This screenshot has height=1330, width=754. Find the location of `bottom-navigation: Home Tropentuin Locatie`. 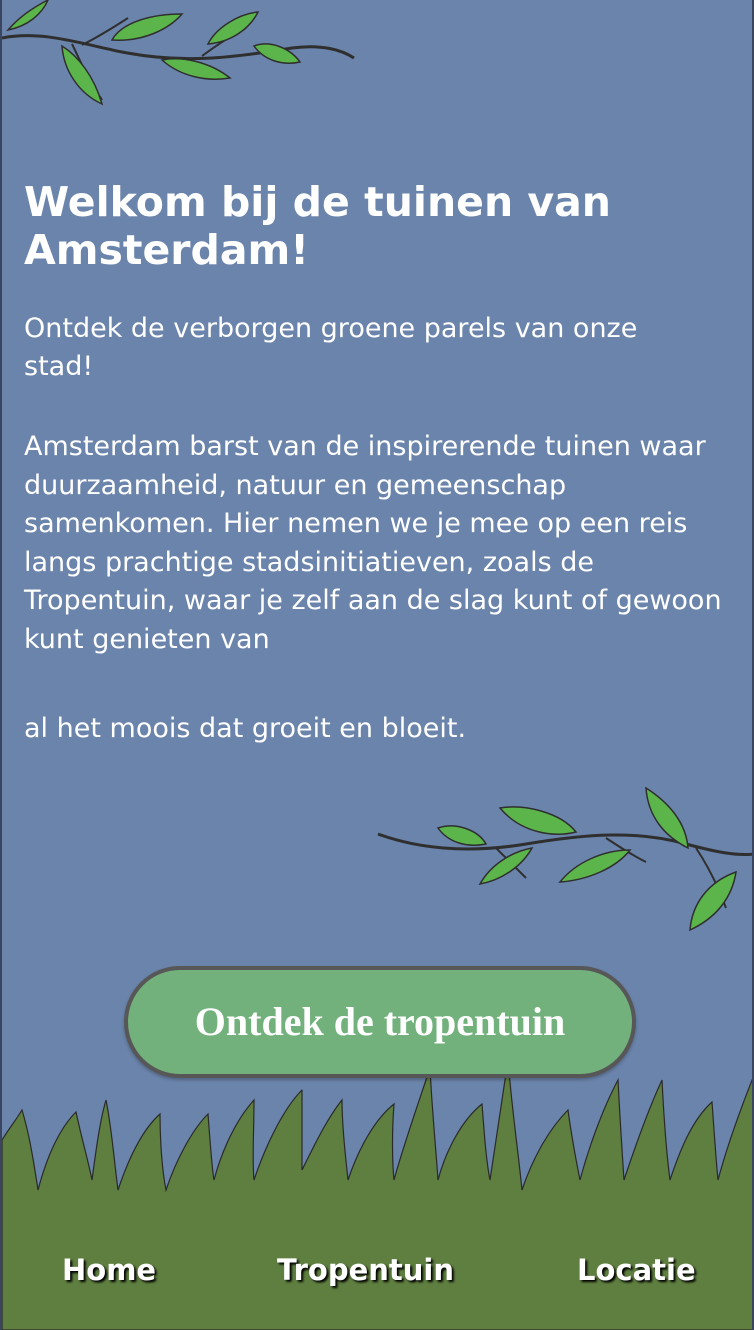

bottom-navigation: Home Tropentuin Locatie is located at coordinates (377, 1272).